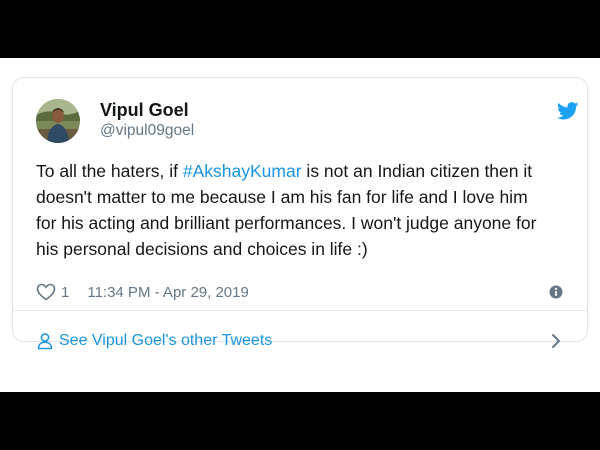  Describe the element at coordinates (46, 292) in the screenshot. I see `heart-icon` at that location.